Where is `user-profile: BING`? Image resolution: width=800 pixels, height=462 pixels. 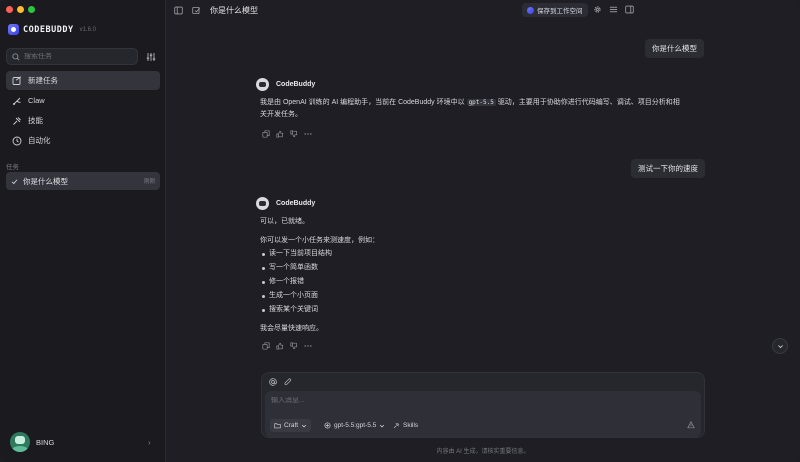 user-profile: BING is located at coordinates (32, 442).